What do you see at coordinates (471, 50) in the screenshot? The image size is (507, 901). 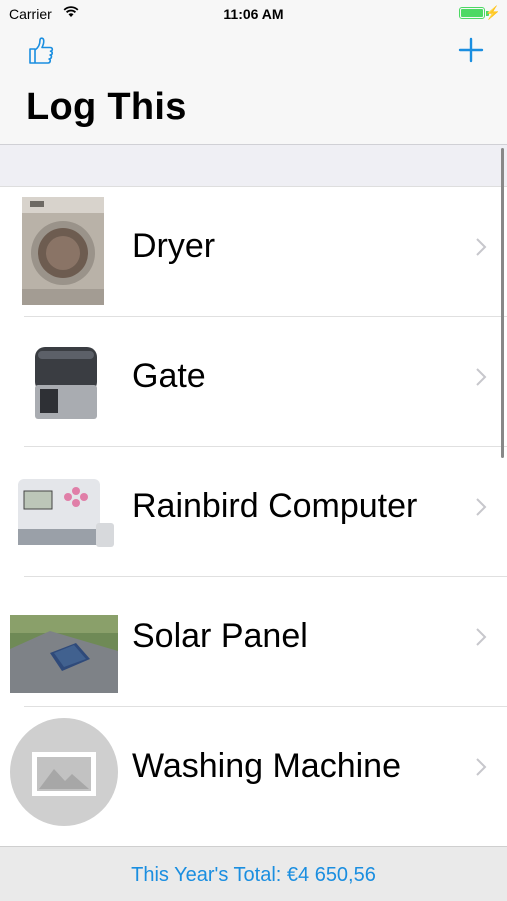 I see `plus-icon` at bounding box center [471, 50].